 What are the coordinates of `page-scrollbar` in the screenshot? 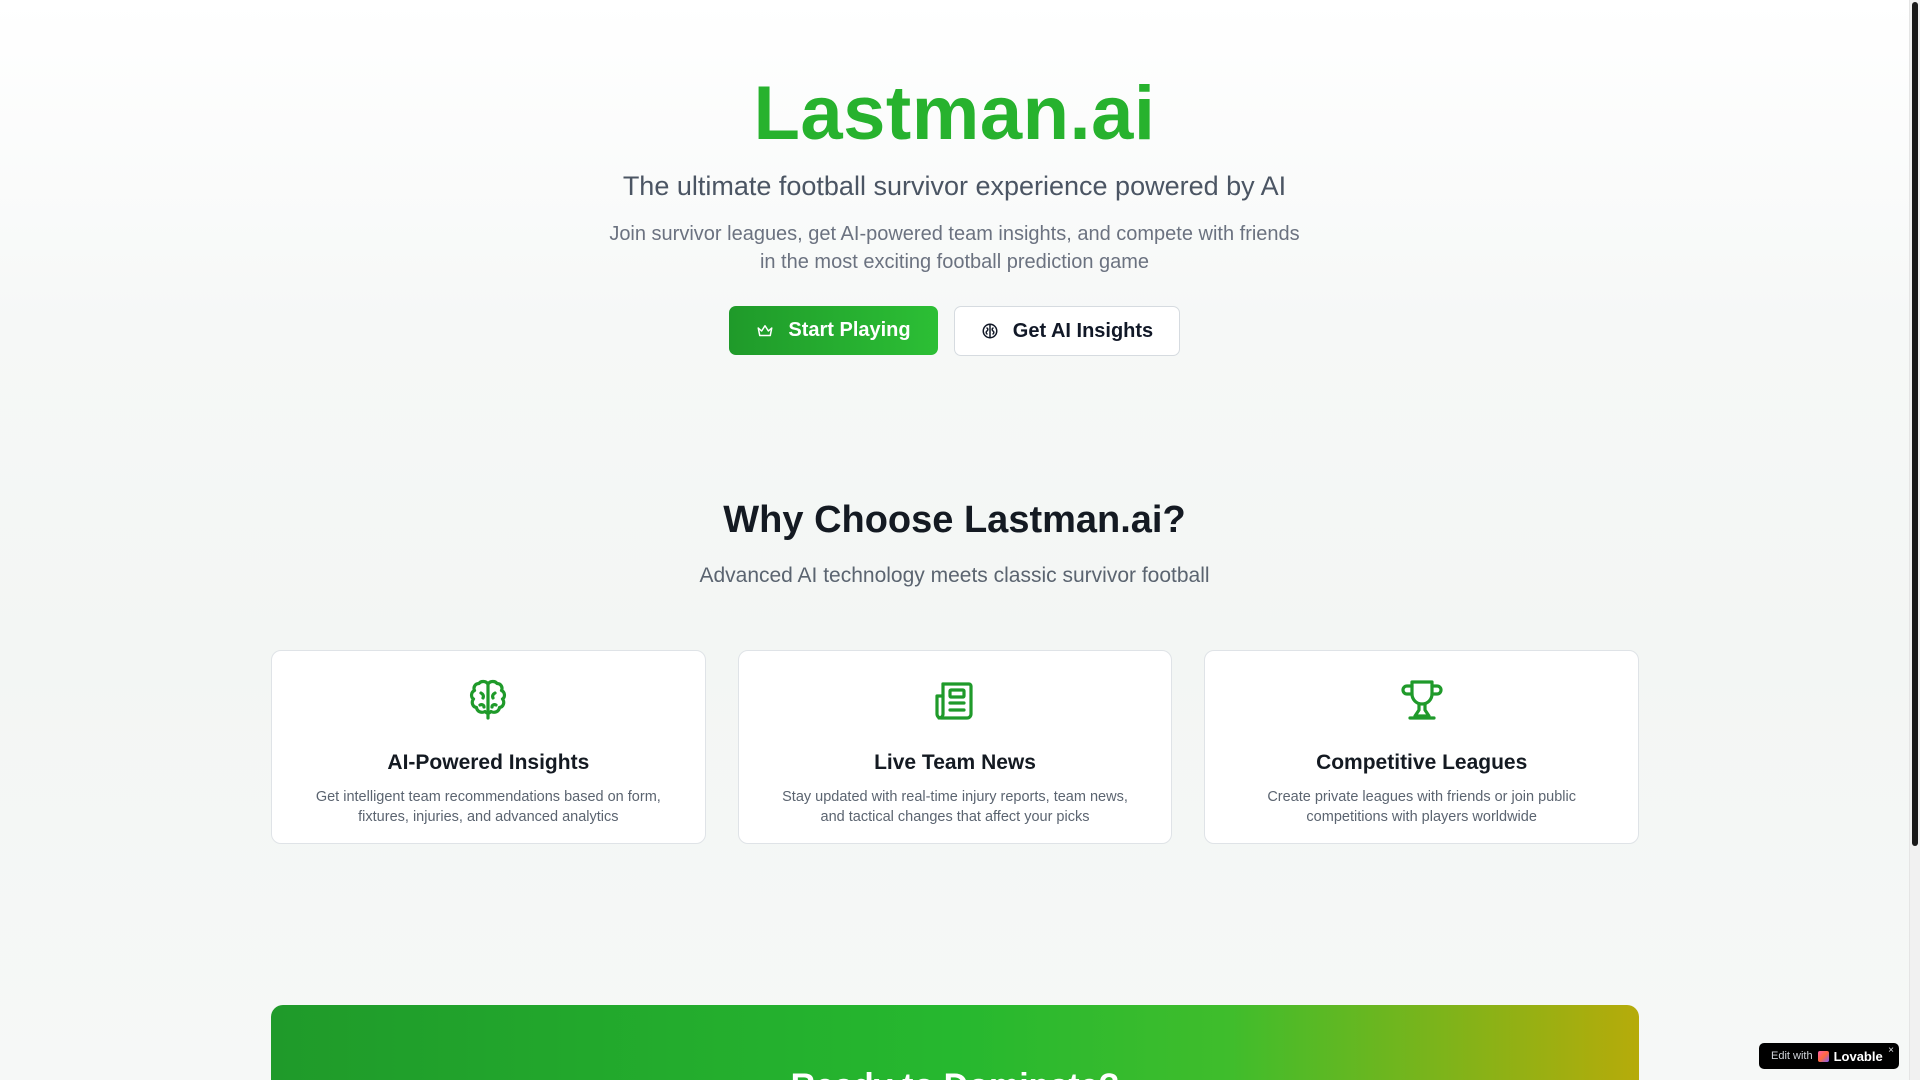 It's located at (1914, 540).